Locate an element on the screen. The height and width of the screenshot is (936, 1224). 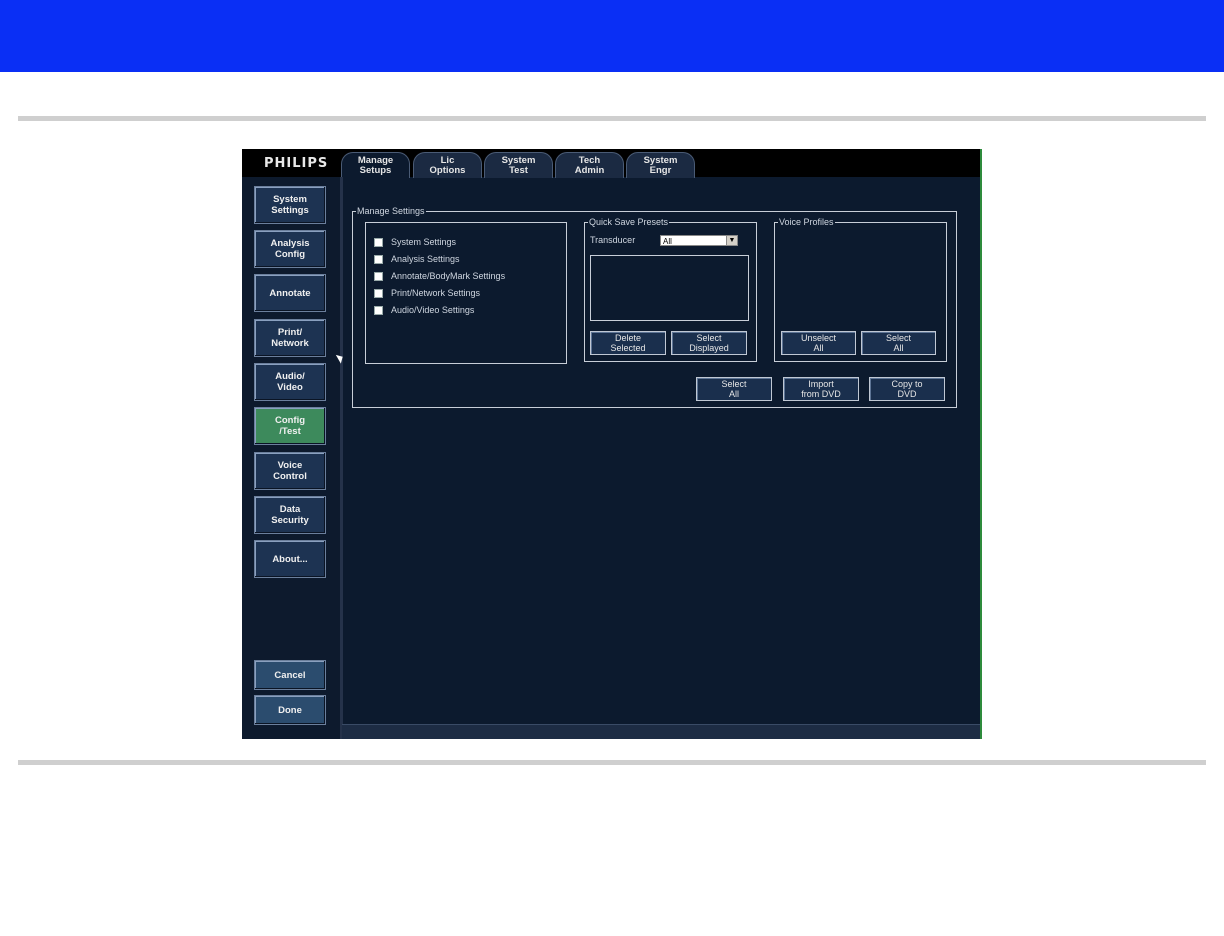
checkbox-label: Print/Network Settings is located at coordinates (436, 293).